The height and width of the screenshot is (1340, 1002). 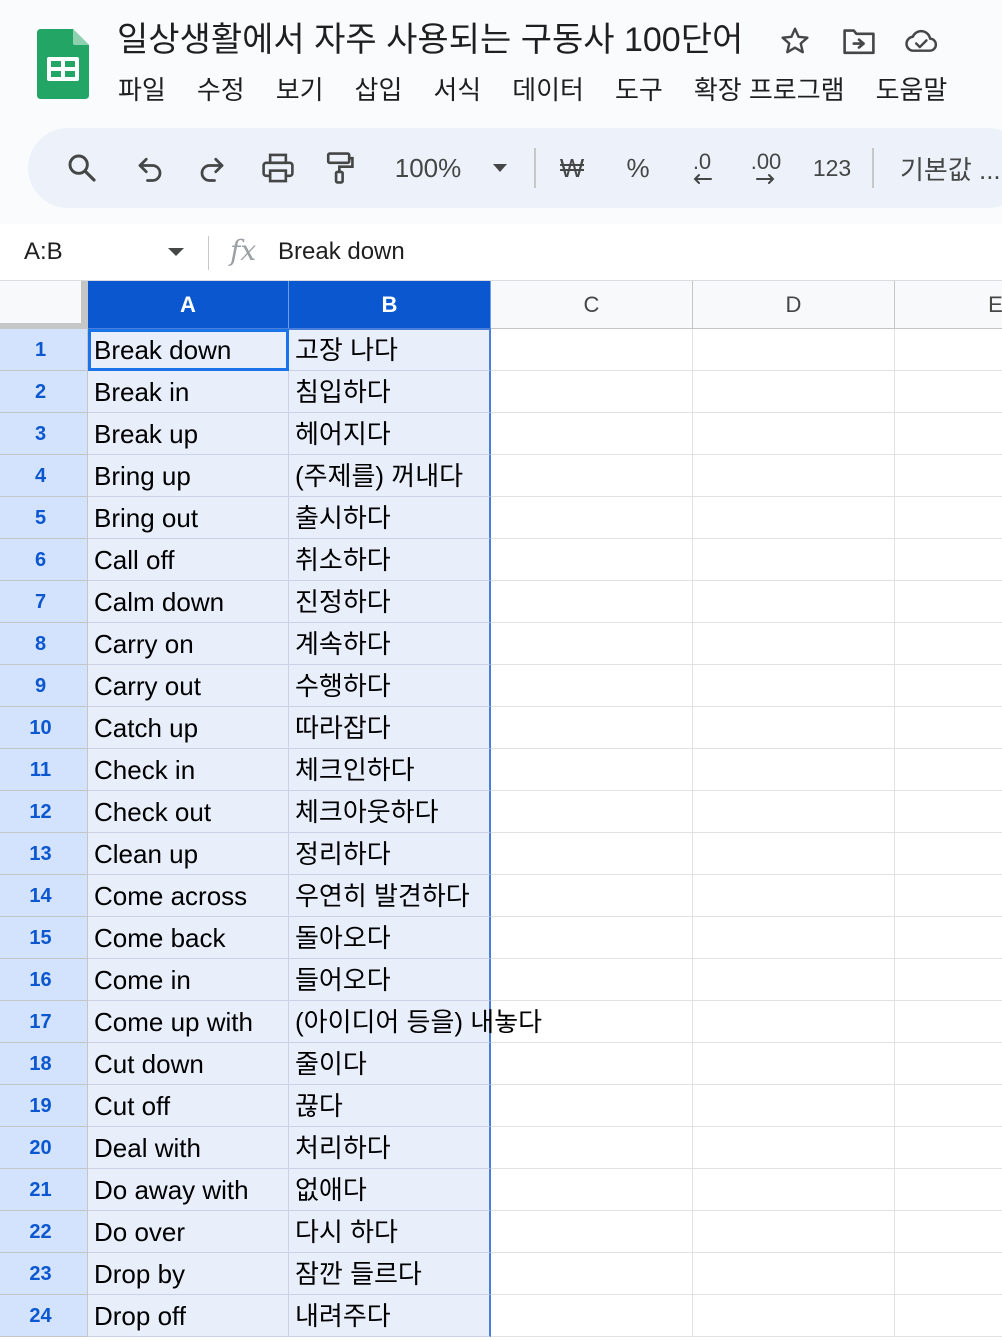 What do you see at coordinates (572, 168) in the screenshot?
I see `currency-format-button: ₩` at bounding box center [572, 168].